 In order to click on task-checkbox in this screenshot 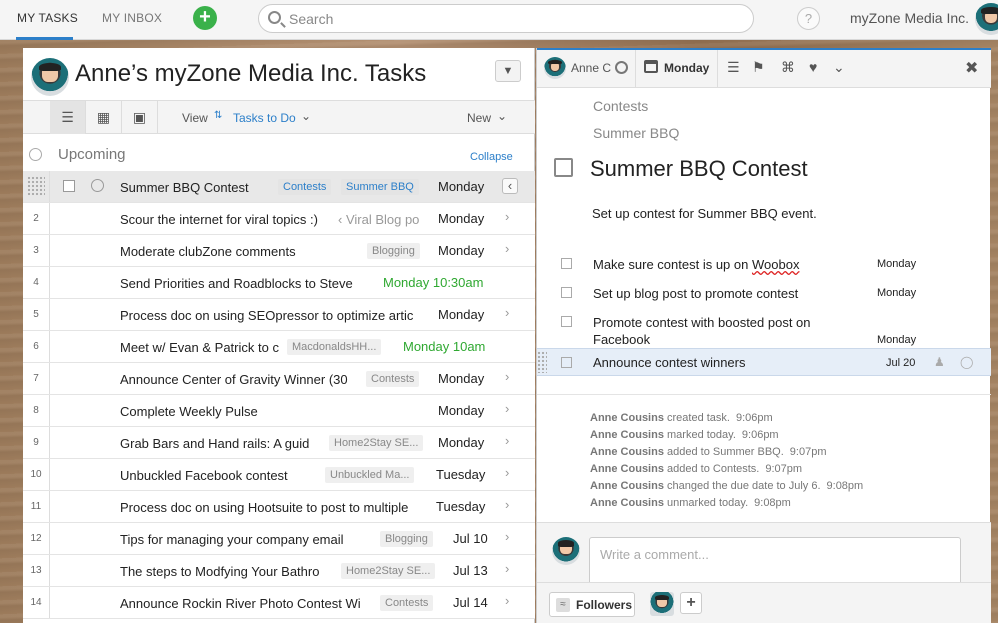, I will do `click(69, 186)`.